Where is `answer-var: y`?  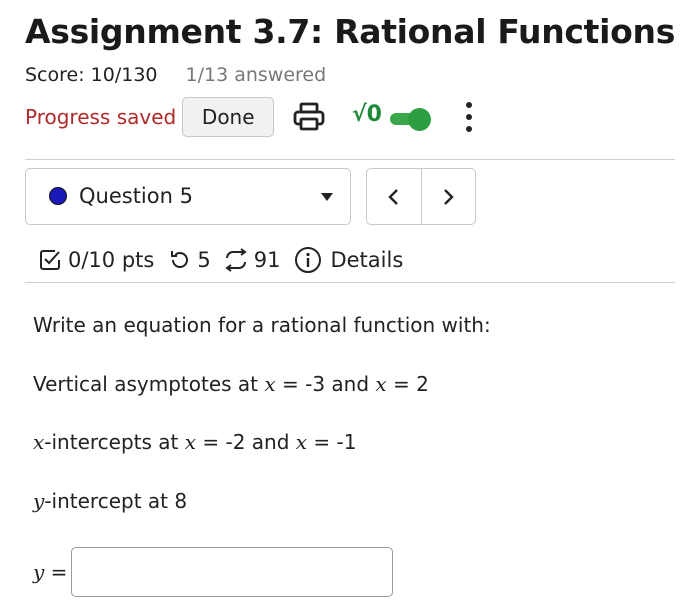
answer-var: y is located at coordinates (39, 572).